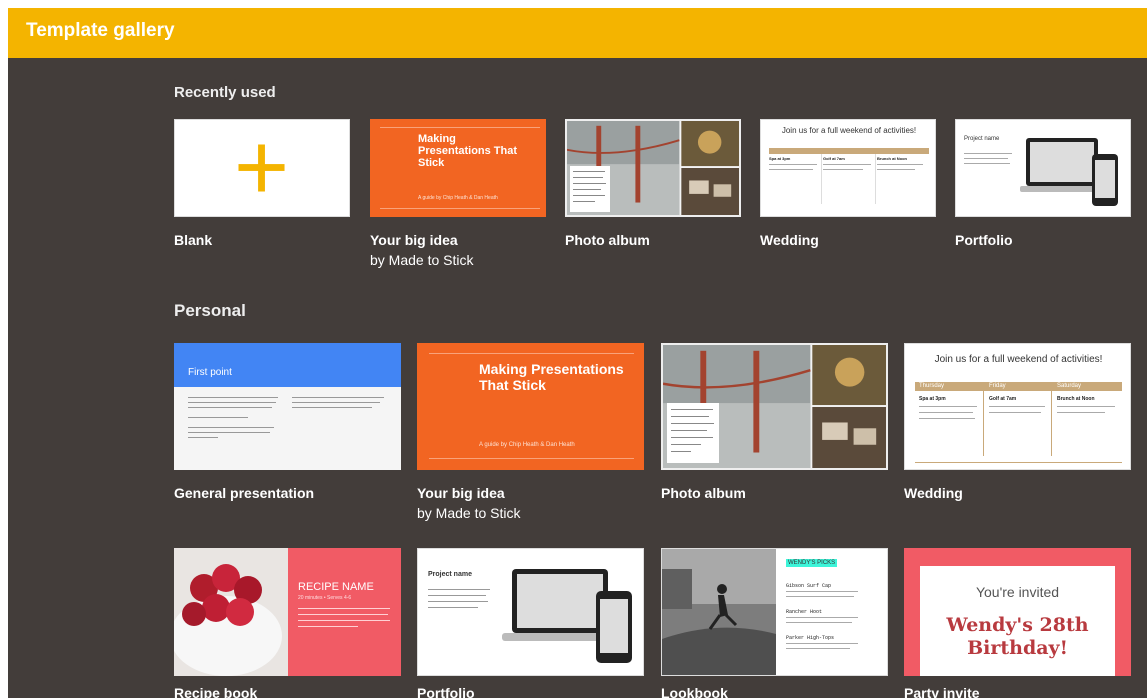 The height and width of the screenshot is (698, 1147). Describe the element at coordinates (527, 445) in the screenshot. I see `thumb-byline: A guide by Chip Heath & Dan Heath` at that location.